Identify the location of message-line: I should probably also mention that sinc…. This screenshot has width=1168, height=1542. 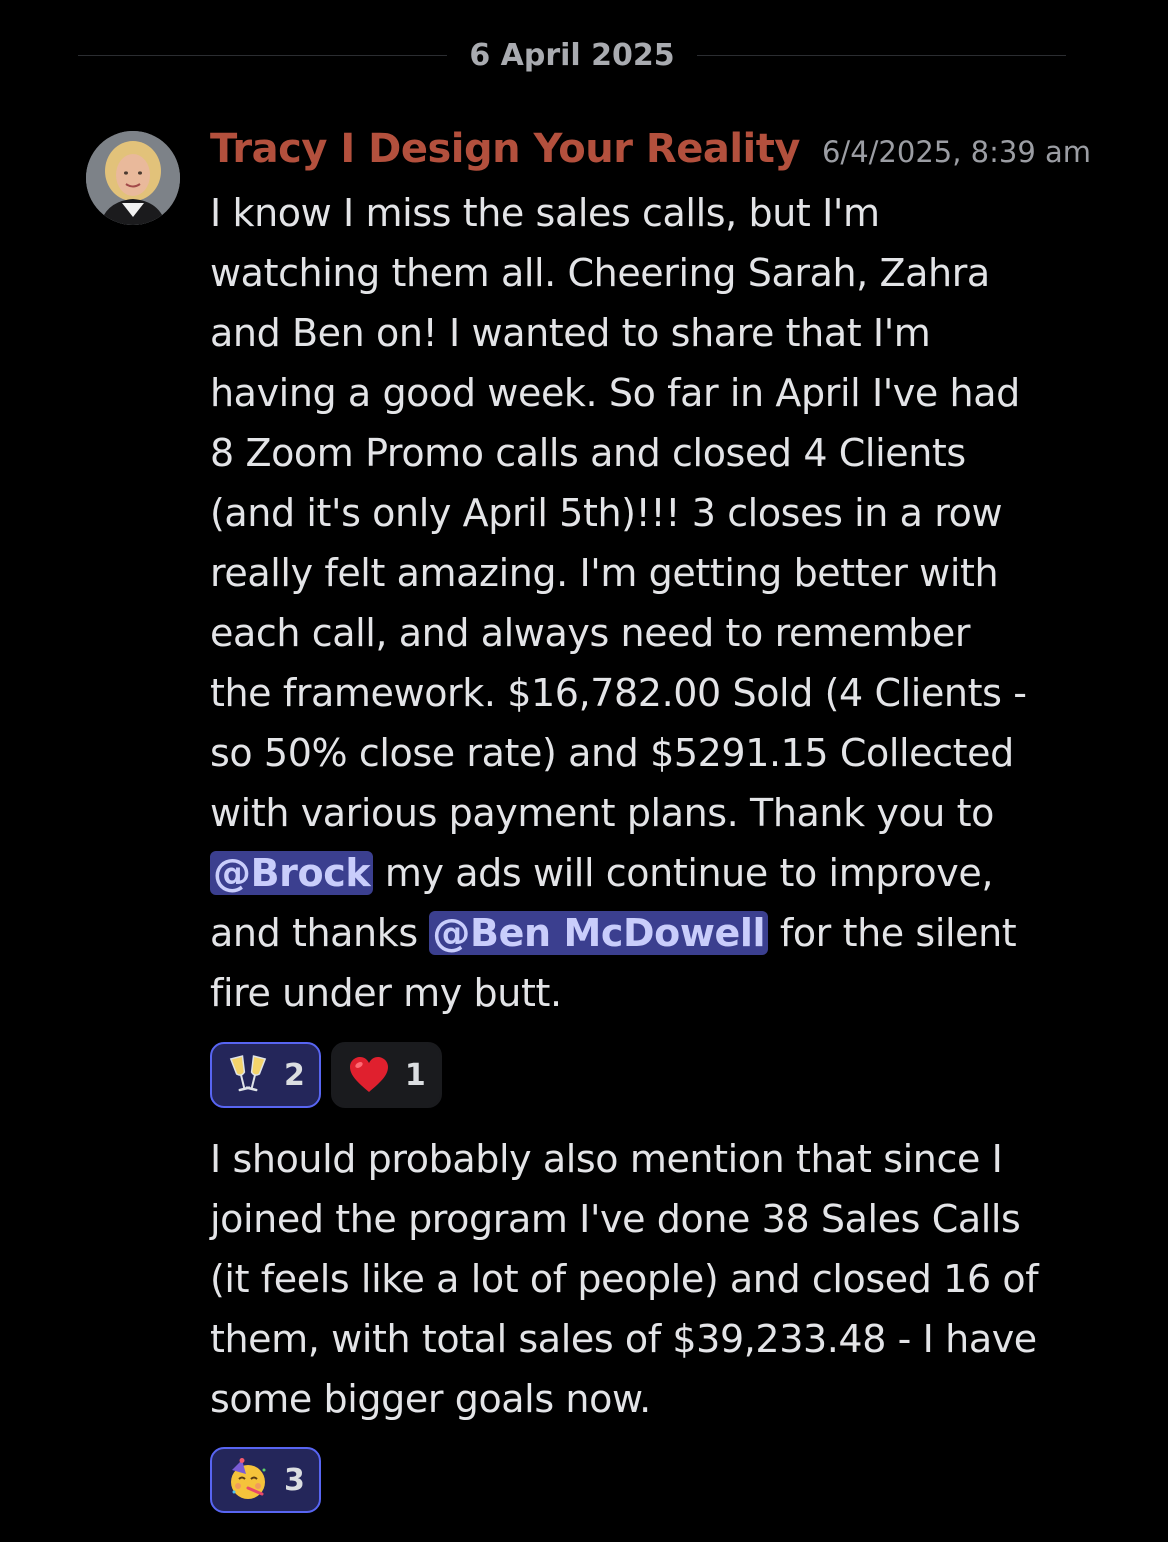
(606, 1159).